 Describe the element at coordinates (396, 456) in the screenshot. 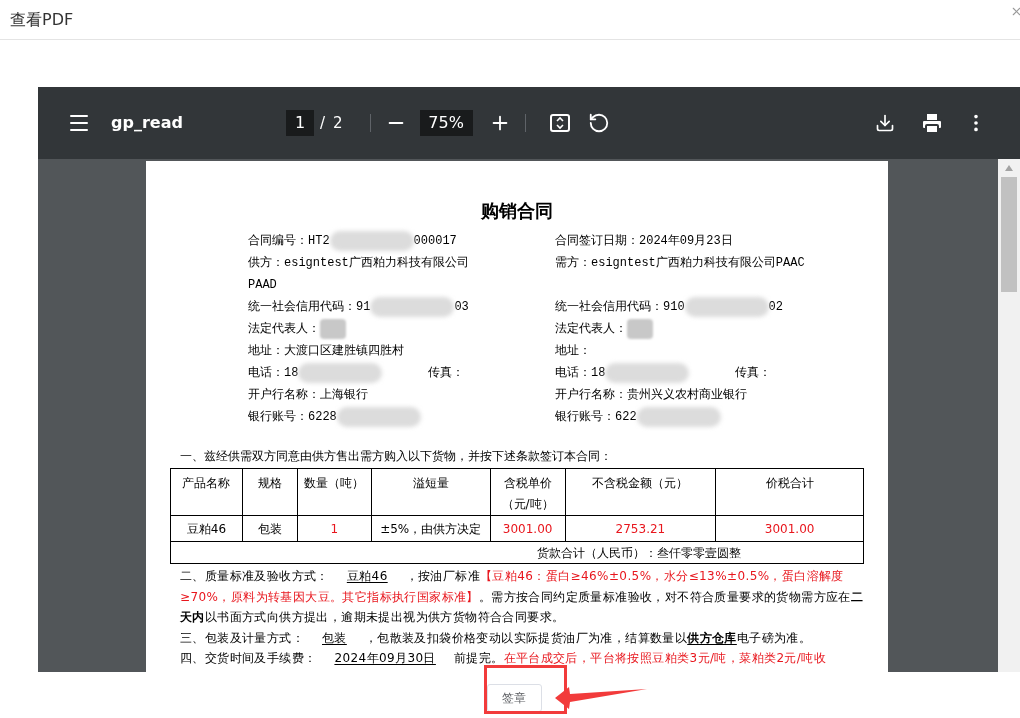

I see `clause-paragraph: 一、兹经供需双方同意由供方售出需方购入以下货物，并按下述条款签订本合同：` at that location.